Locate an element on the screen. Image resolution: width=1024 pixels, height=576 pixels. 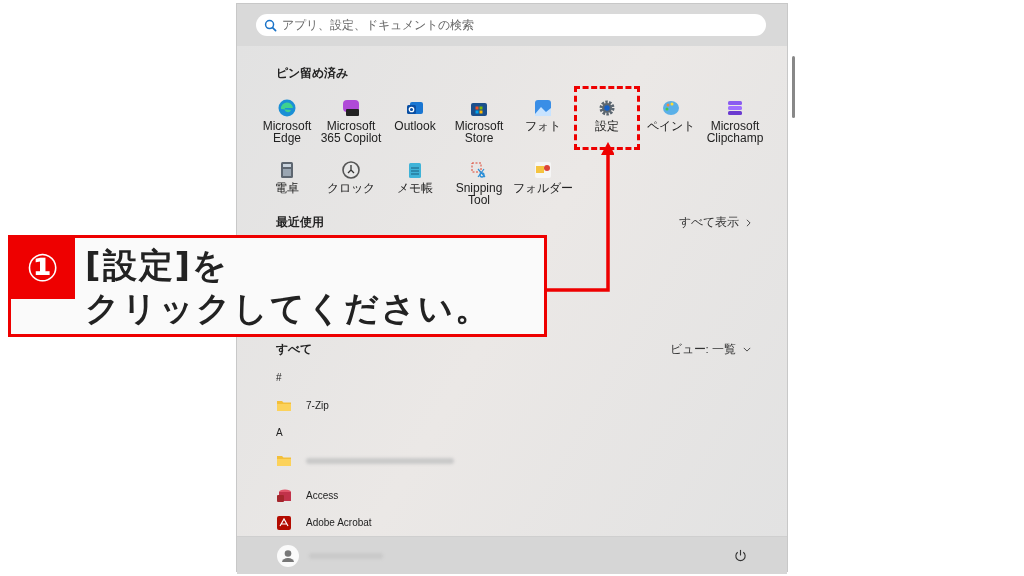
app-tile: メモ帳 is located at coordinates (415, 180).